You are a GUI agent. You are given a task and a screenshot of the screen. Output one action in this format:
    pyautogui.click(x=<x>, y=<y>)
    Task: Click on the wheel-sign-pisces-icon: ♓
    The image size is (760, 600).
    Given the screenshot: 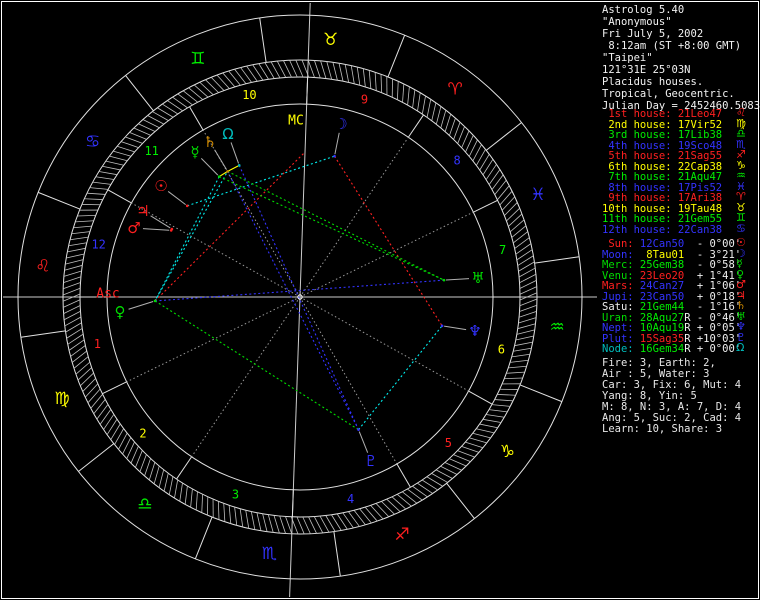 What is the action you would take?
    pyautogui.click(x=537, y=195)
    